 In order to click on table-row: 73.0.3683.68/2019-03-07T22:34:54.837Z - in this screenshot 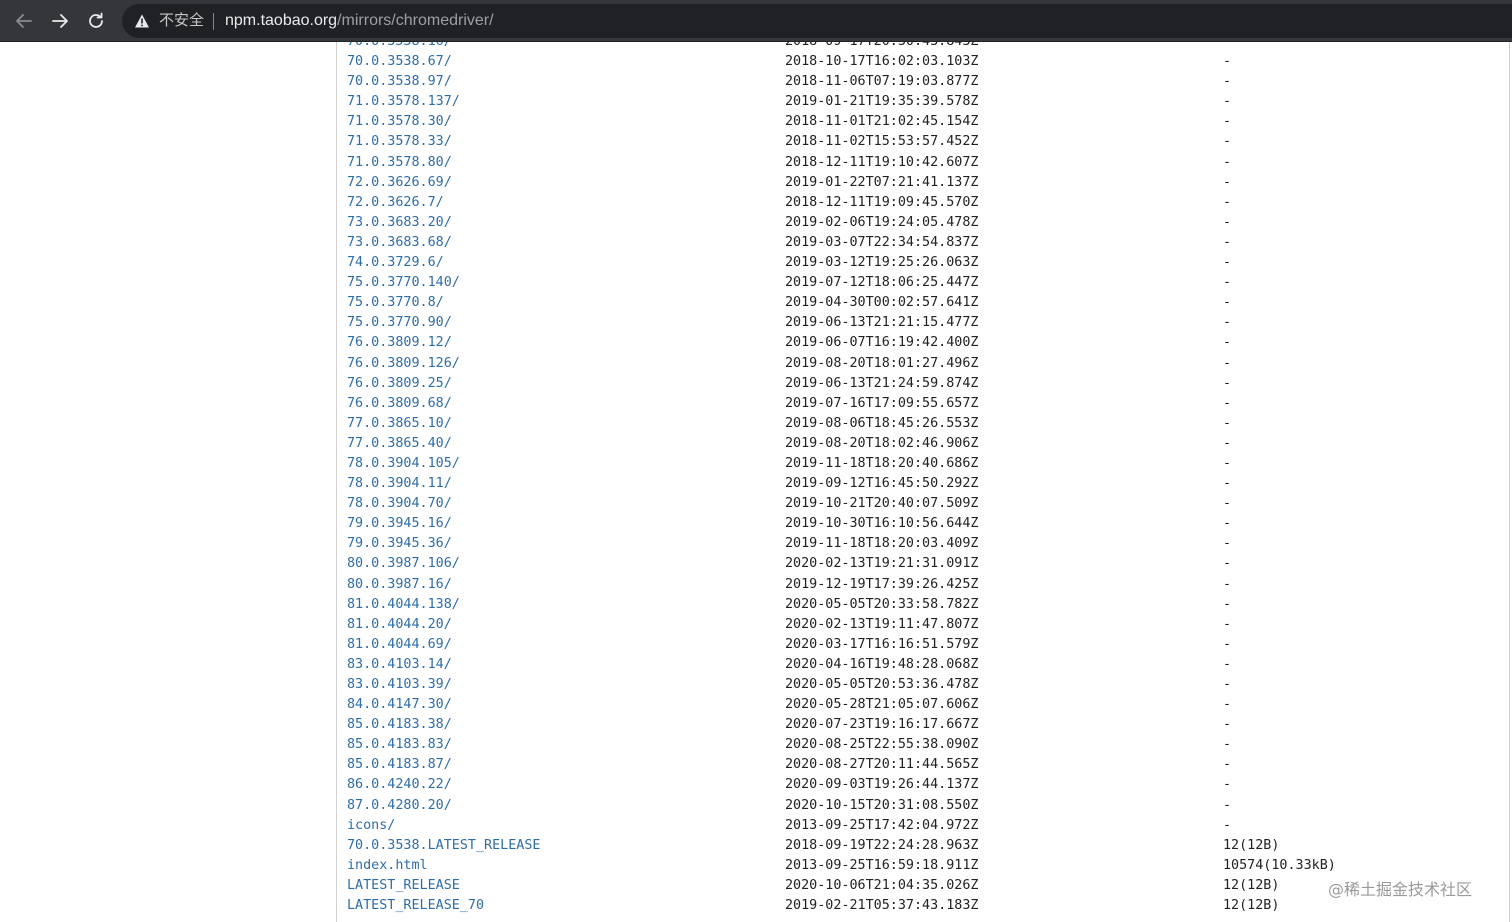, I will do `click(922, 243)`.